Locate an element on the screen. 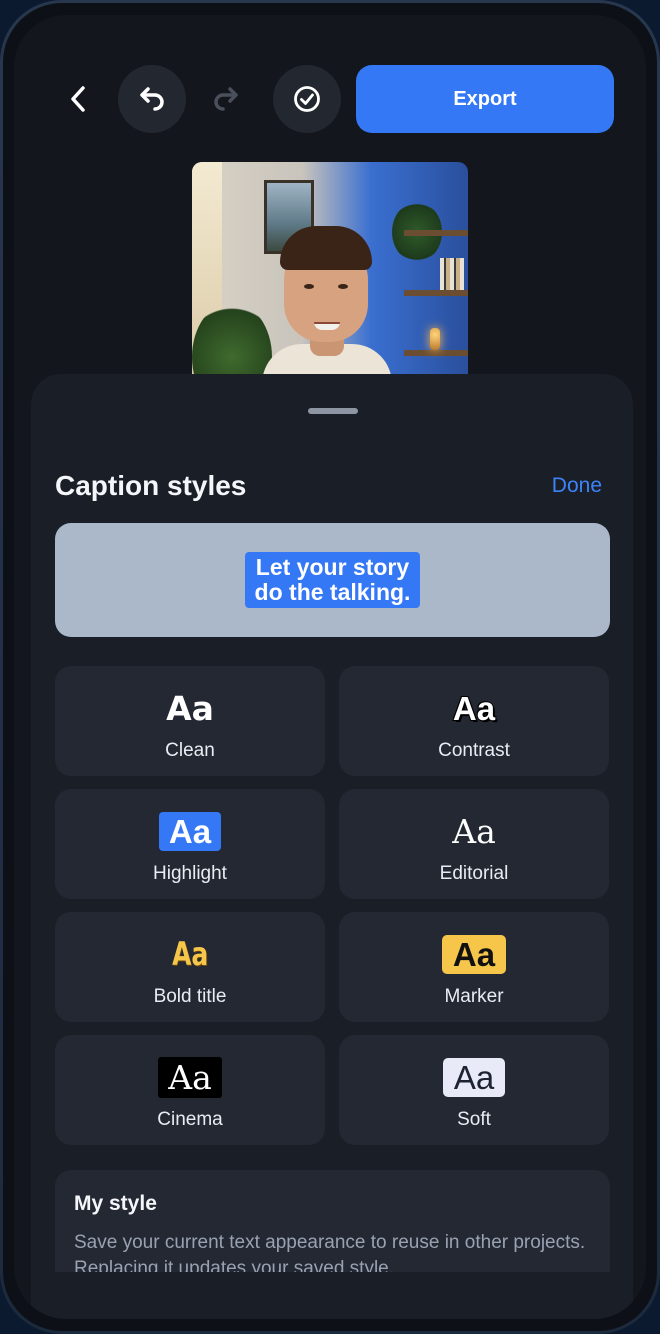  chevron-left-icon is located at coordinates (78, 99).